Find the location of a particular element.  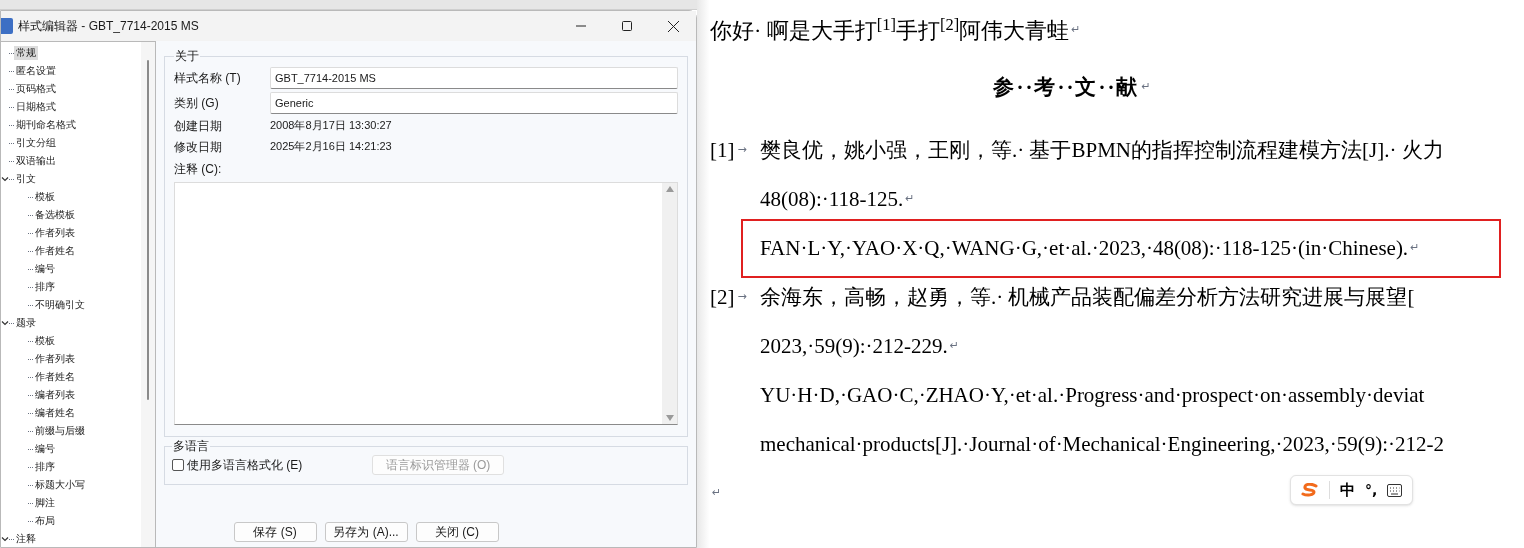

reference-text: YU·H·D,·GAO·C,·ZHAO·Y,·et·al.·Progress·and·prospect·on·assembly·deviat is located at coordinates (1092, 395).